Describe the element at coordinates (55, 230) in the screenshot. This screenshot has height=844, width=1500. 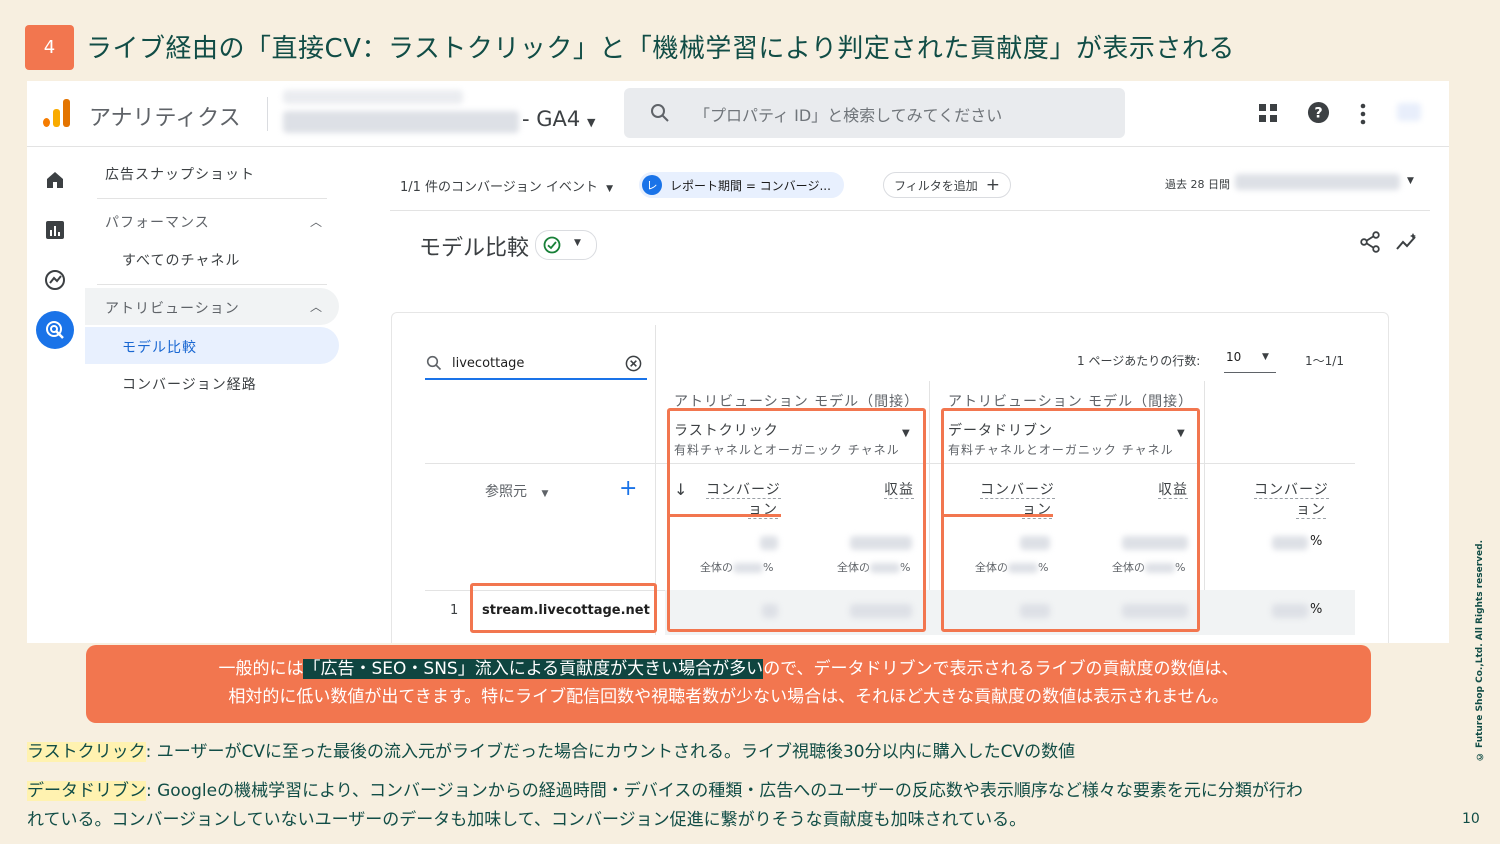
I see `reports-icon` at that location.